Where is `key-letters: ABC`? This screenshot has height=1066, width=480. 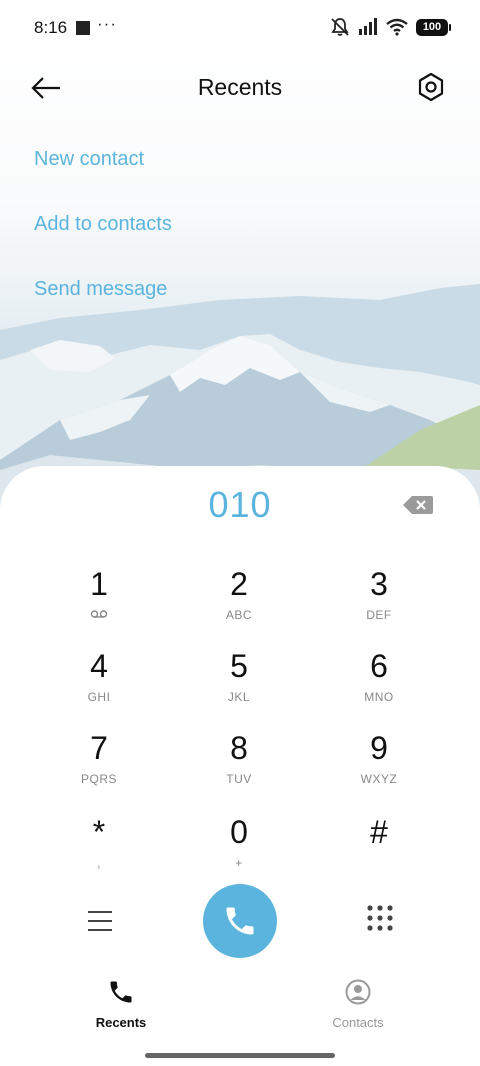 key-letters: ABC is located at coordinates (239, 615).